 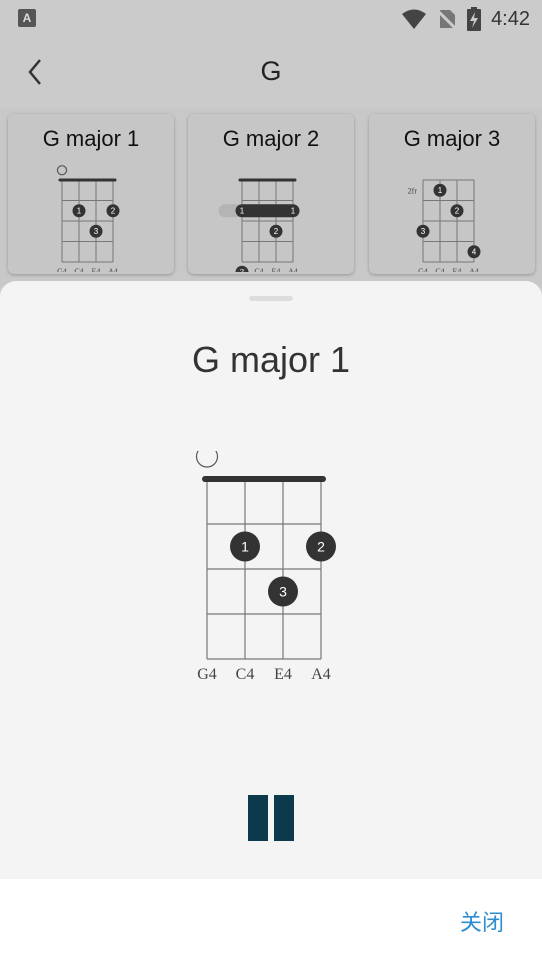 I want to click on chord-card-title: G major 2, so click(x=271, y=138).